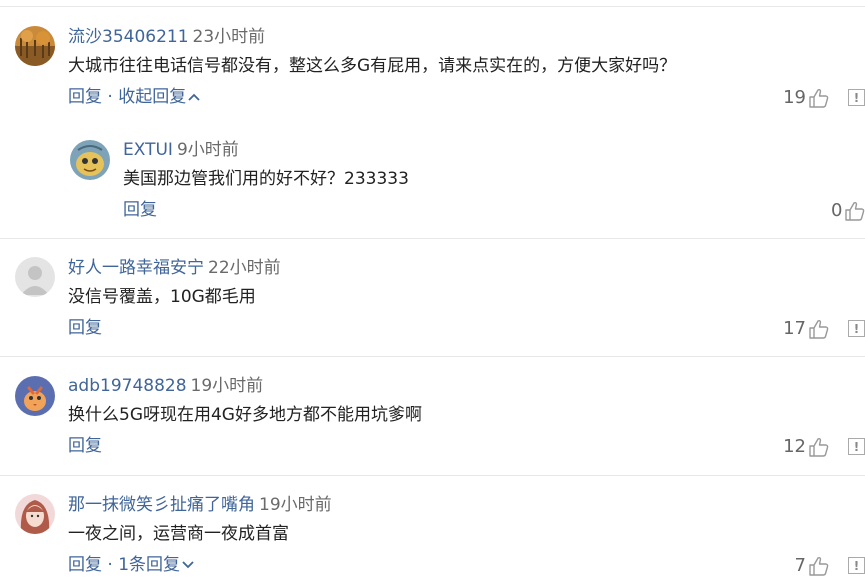 The height and width of the screenshot is (582, 865). I want to click on collapse-replies-button: 收起回复, so click(159, 97).